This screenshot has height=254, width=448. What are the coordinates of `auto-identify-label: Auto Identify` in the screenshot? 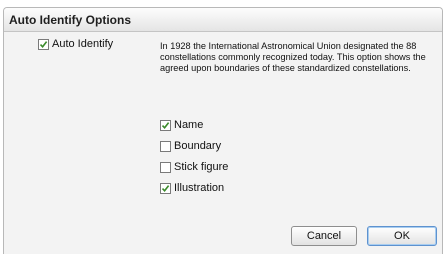 It's located at (83, 44).